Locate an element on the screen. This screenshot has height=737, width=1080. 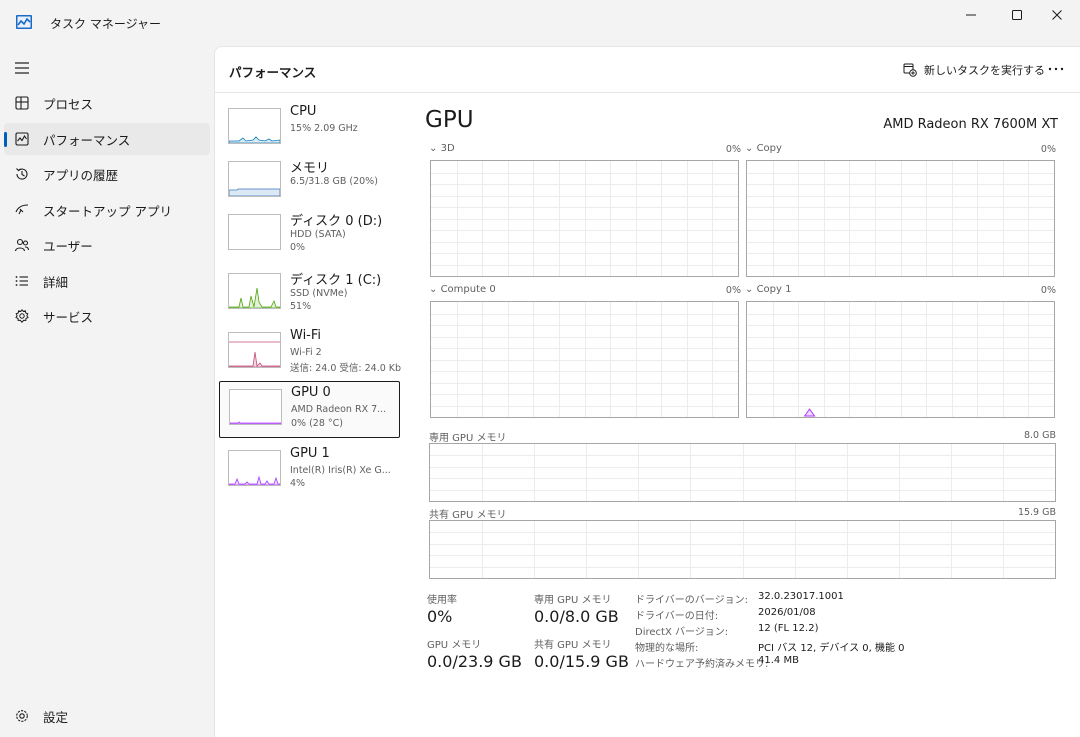
run-new-task-button: 新しいタスクを実行する is located at coordinates (974, 70).